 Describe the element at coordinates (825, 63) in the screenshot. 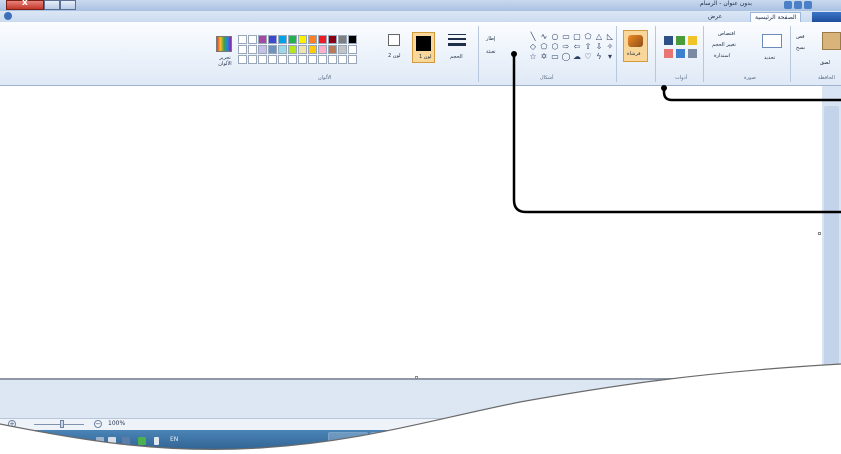

I see `paste-button-label: لصق` at that location.